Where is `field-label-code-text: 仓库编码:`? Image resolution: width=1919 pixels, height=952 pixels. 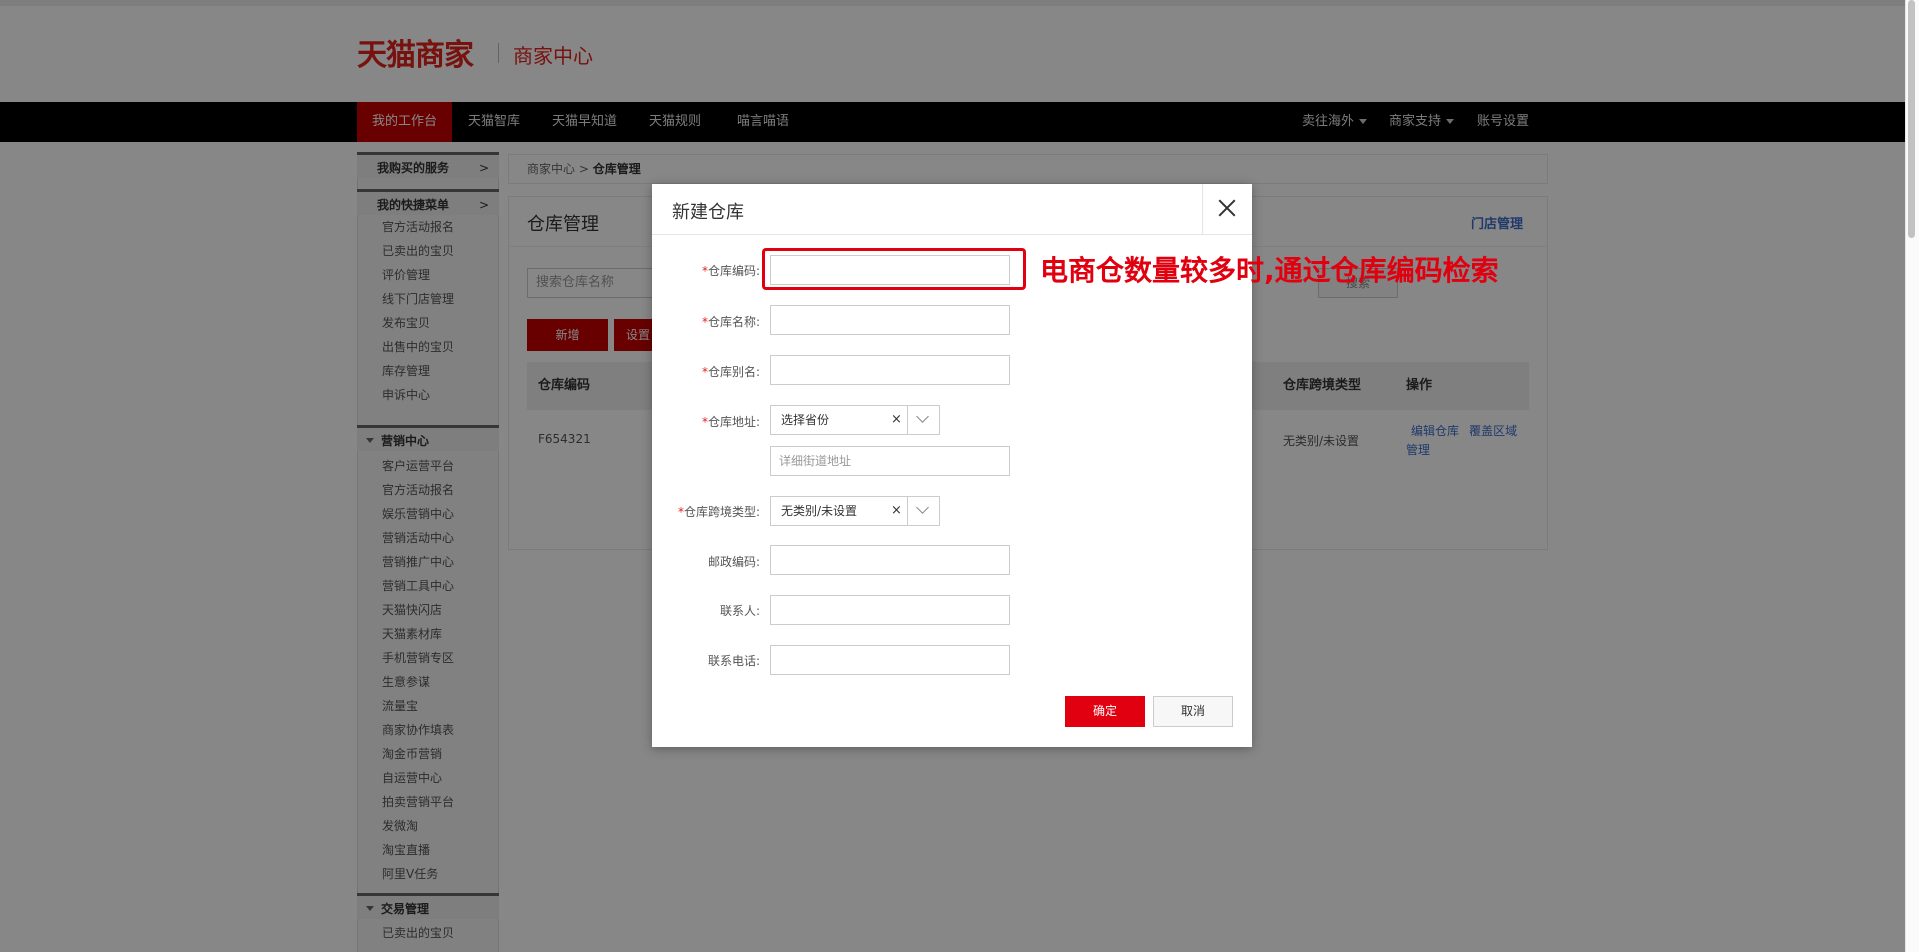 field-label-code-text: 仓库编码: is located at coordinates (733, 271).